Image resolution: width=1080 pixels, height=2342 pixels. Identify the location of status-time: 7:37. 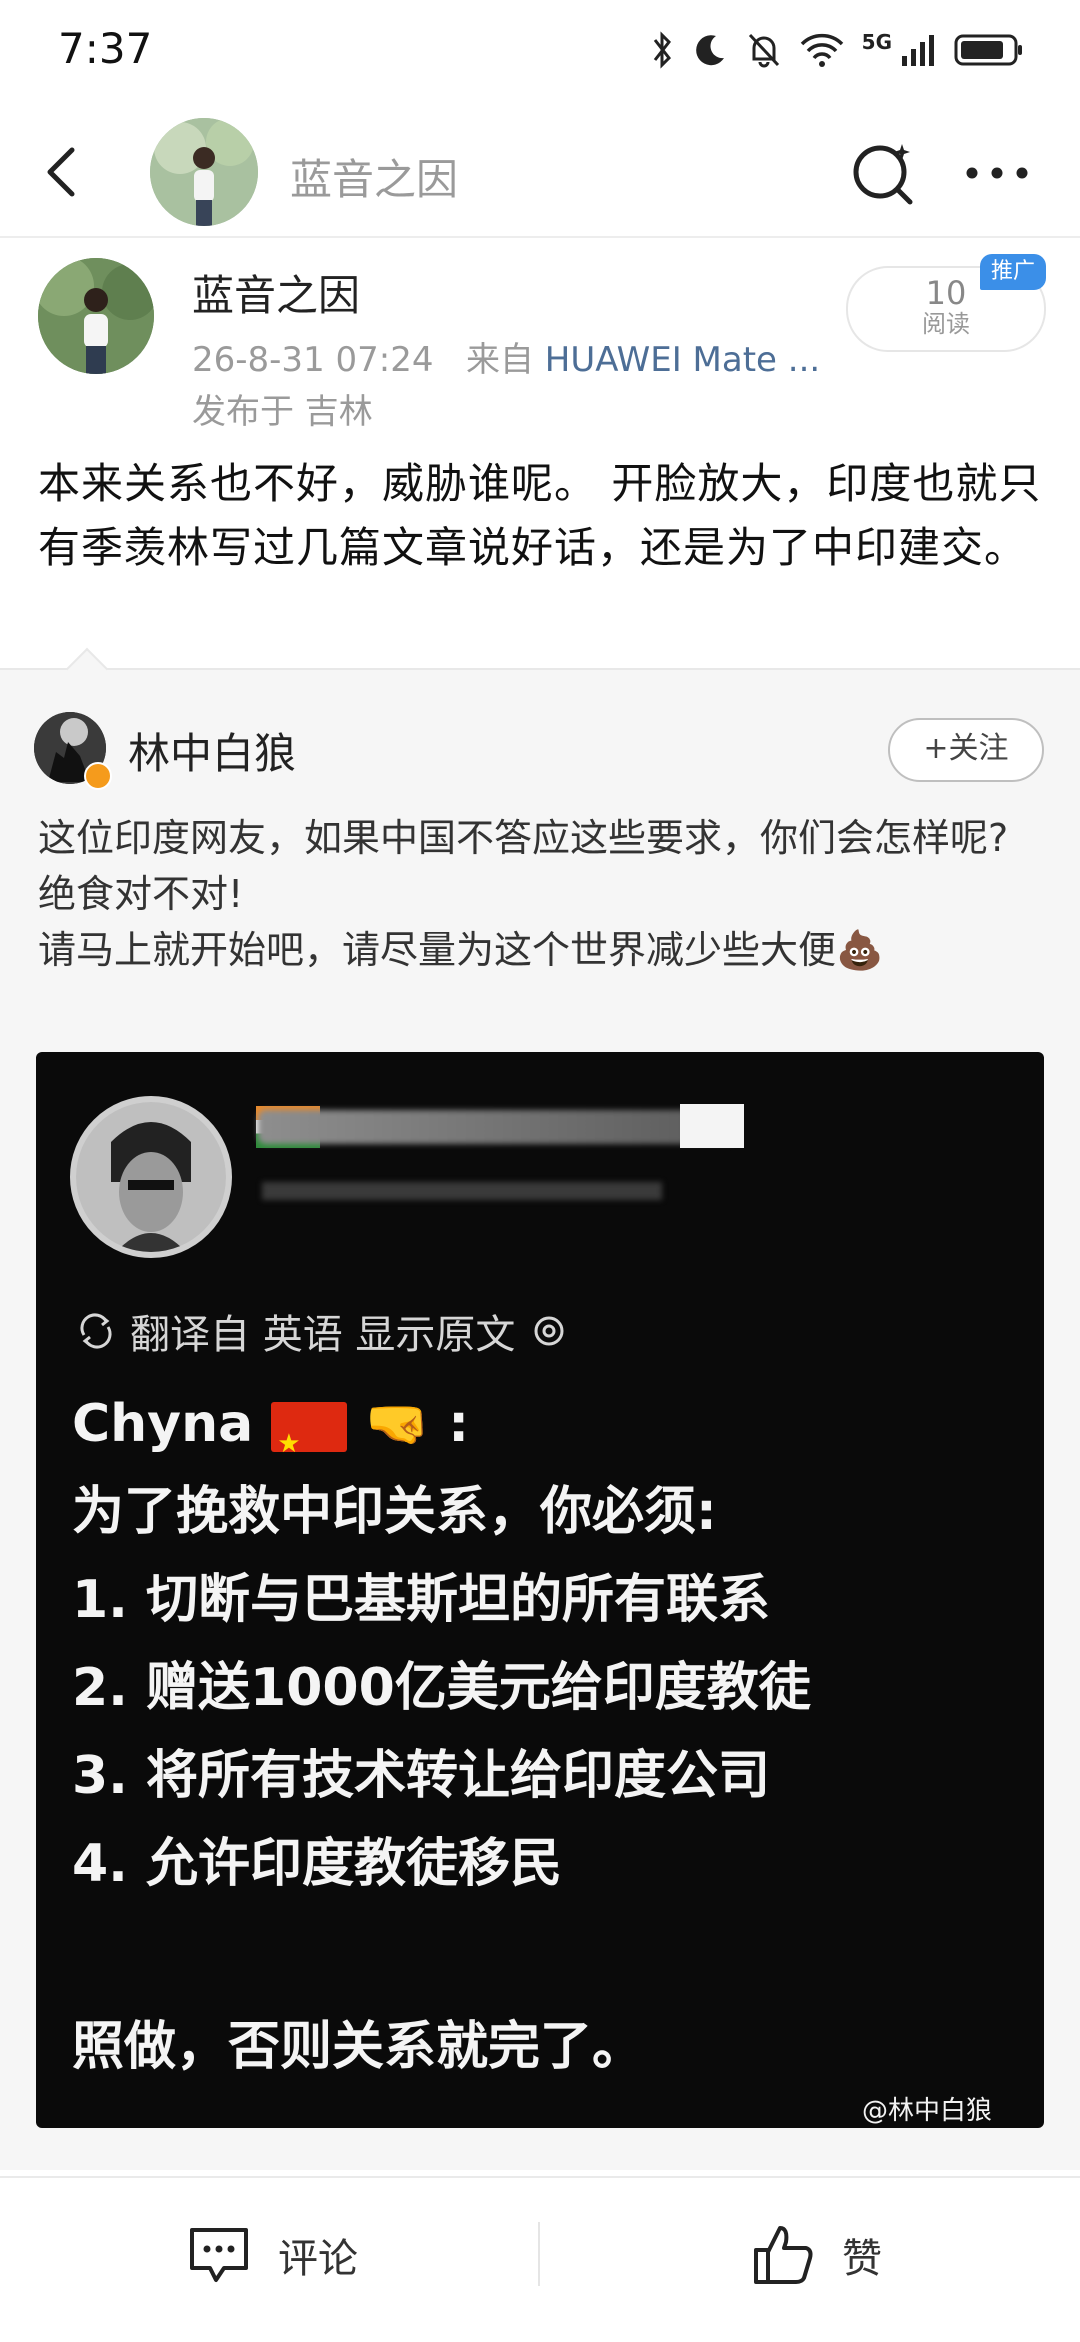
(105, 48).